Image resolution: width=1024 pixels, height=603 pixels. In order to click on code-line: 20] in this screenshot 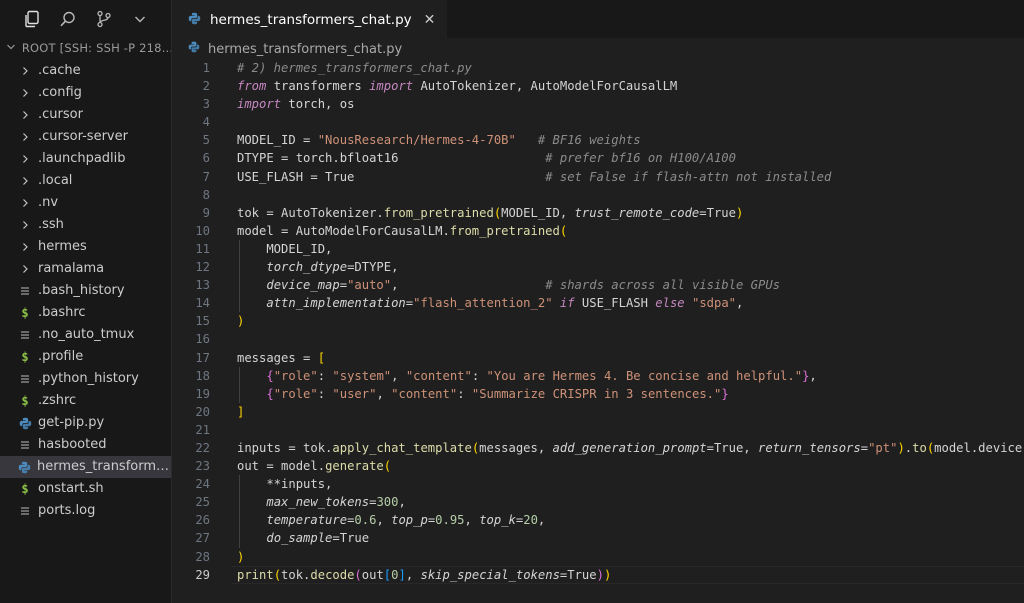, I will do `click(598, 412)`.